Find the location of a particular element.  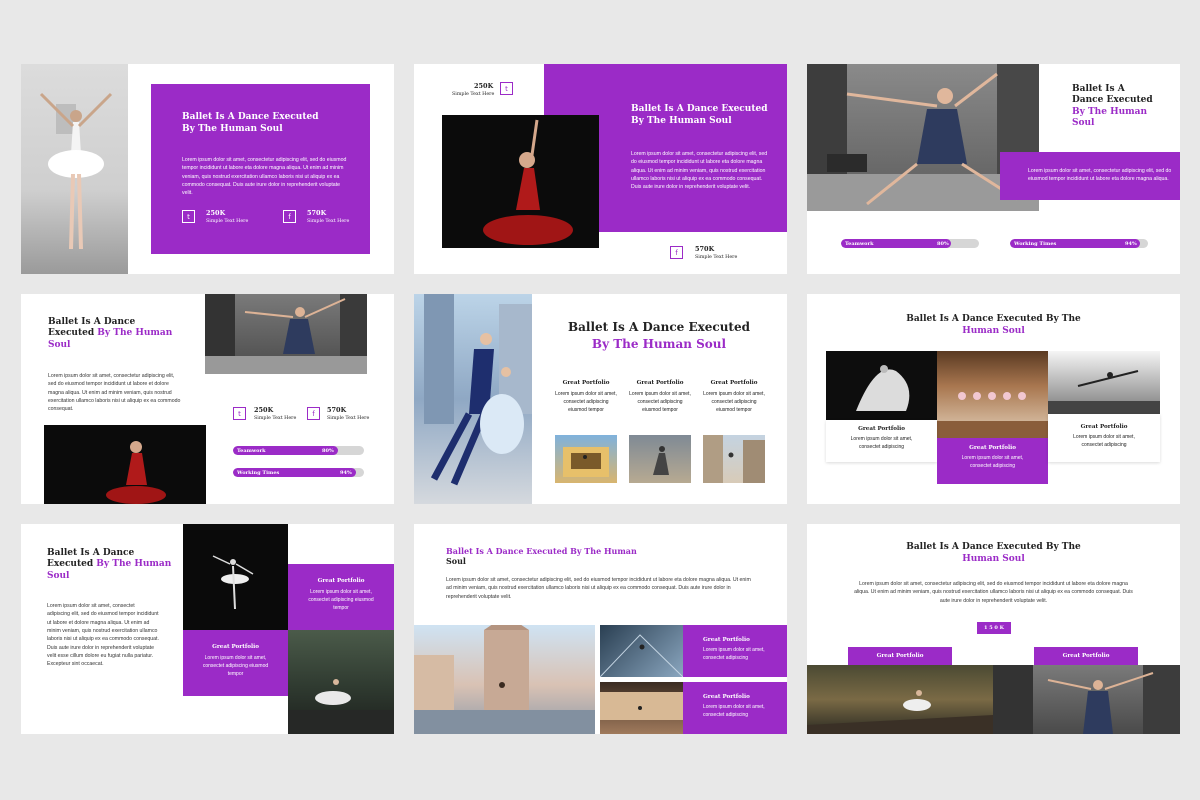

couple-dancers-photo is located at coordinates (473, 399).